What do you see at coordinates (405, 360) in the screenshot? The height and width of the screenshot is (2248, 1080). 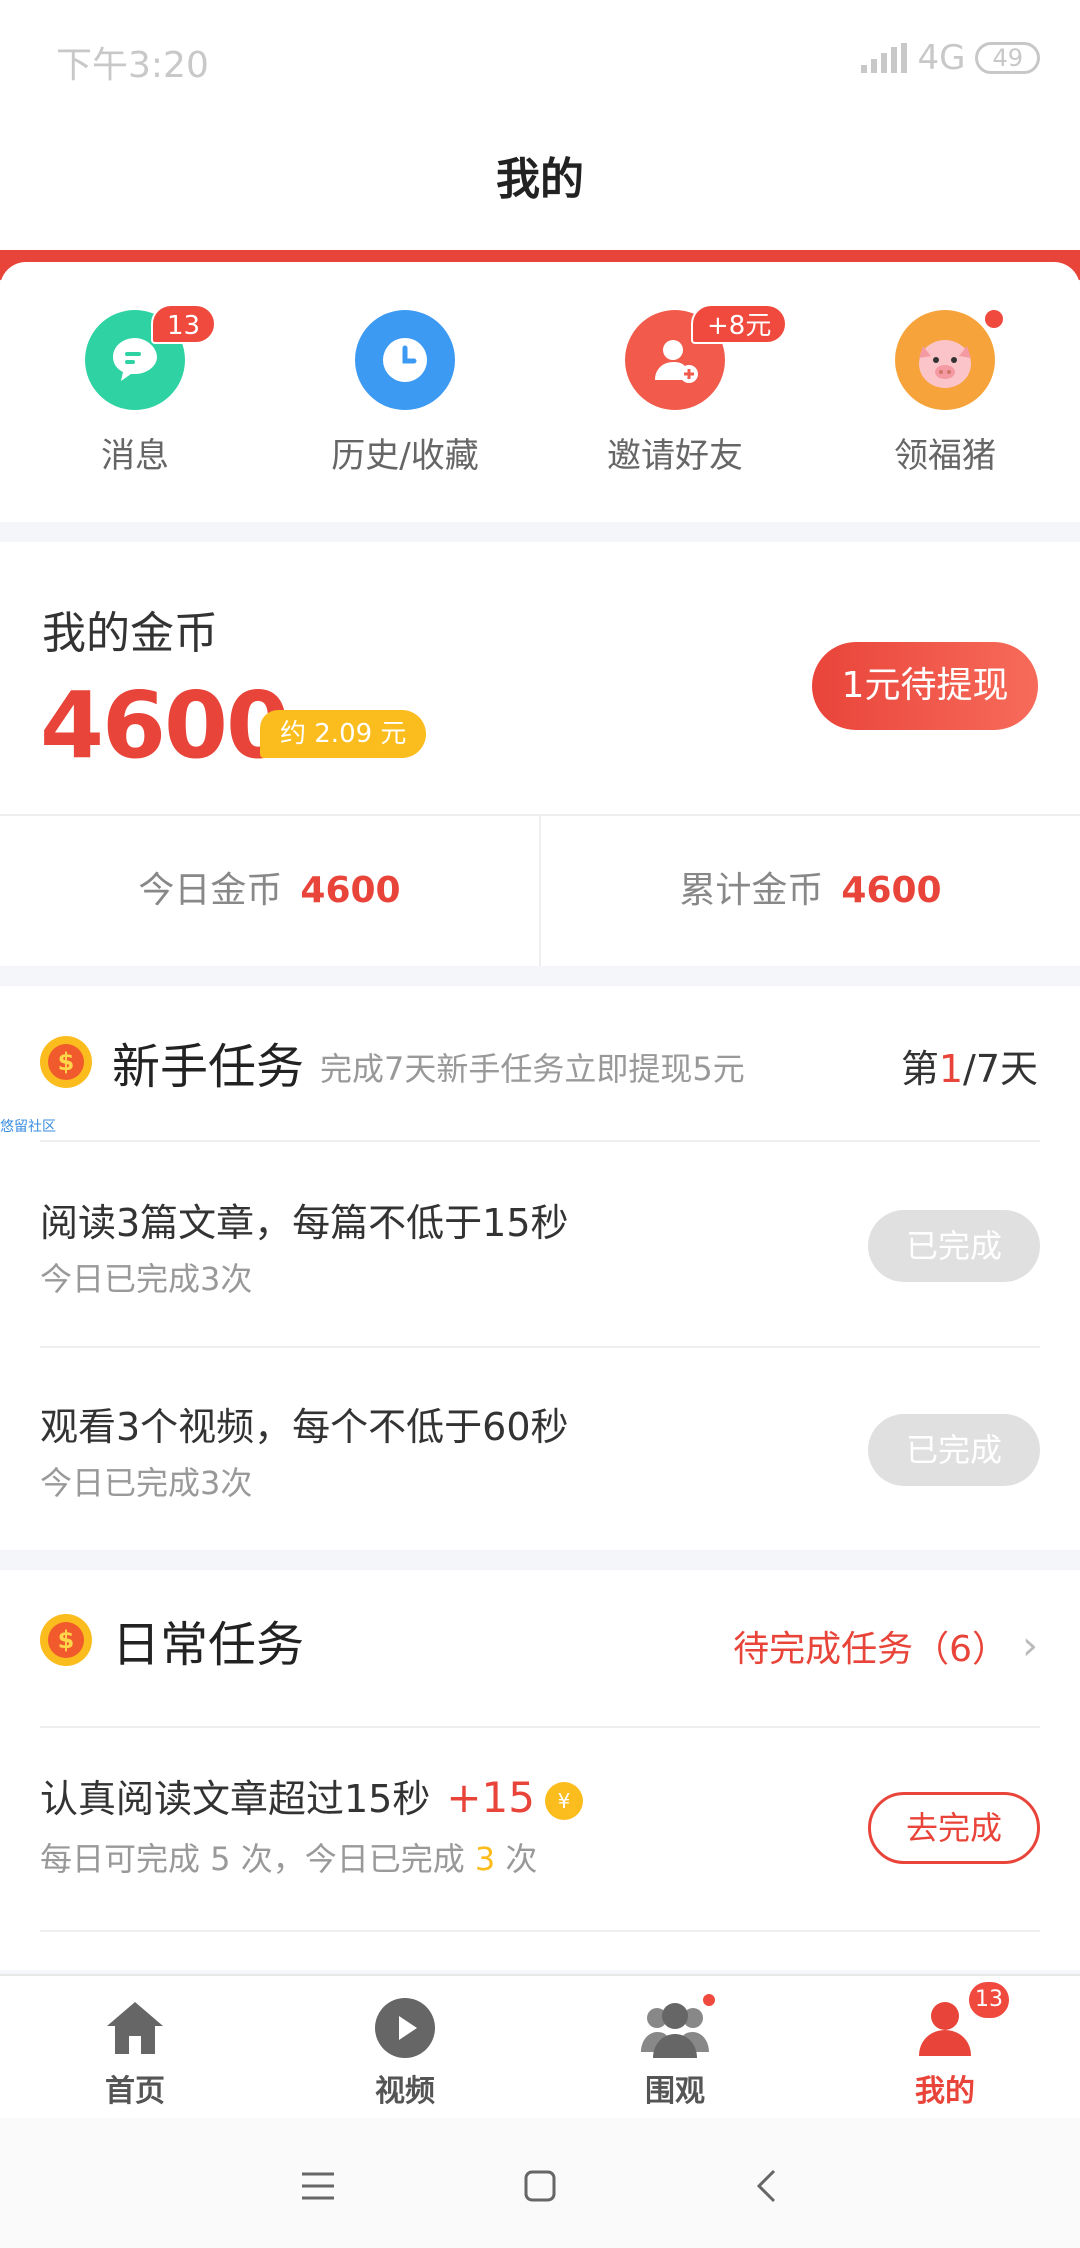 I see `clock-icon` at bounding box center [405, 360].